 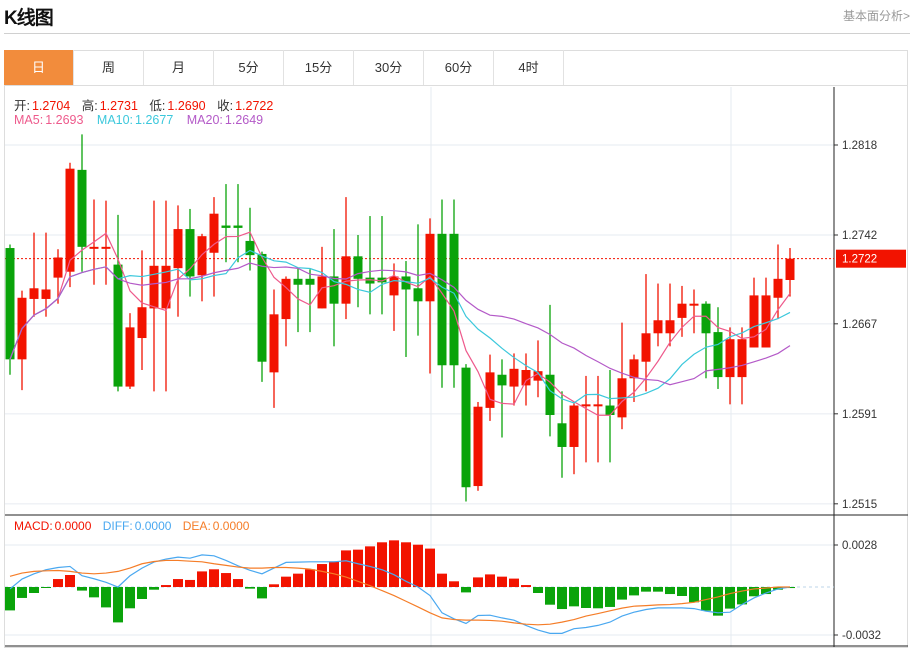 I want to click on macd-tick-label: -0.0032, so click(x=861, y=636).